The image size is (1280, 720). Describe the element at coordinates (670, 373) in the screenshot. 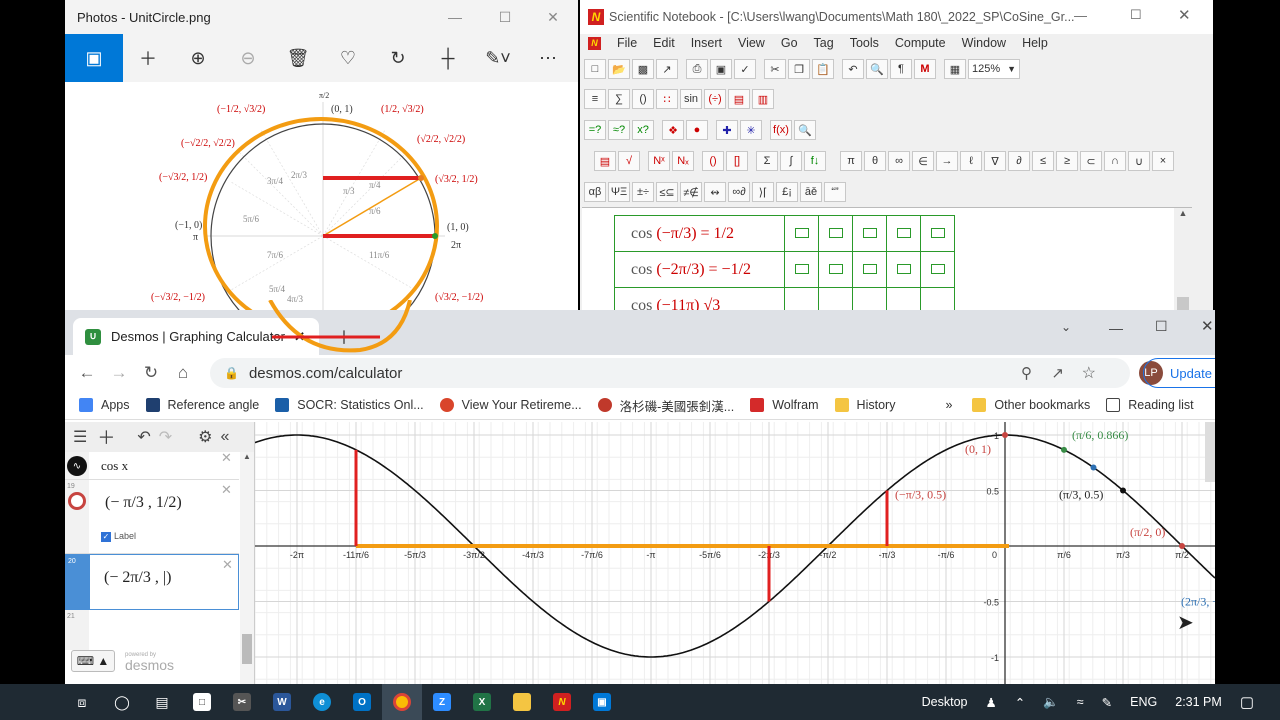

I see `omnibox: 🔒 desmos.com/calculator ⚲ ↗ ☆` at that location.